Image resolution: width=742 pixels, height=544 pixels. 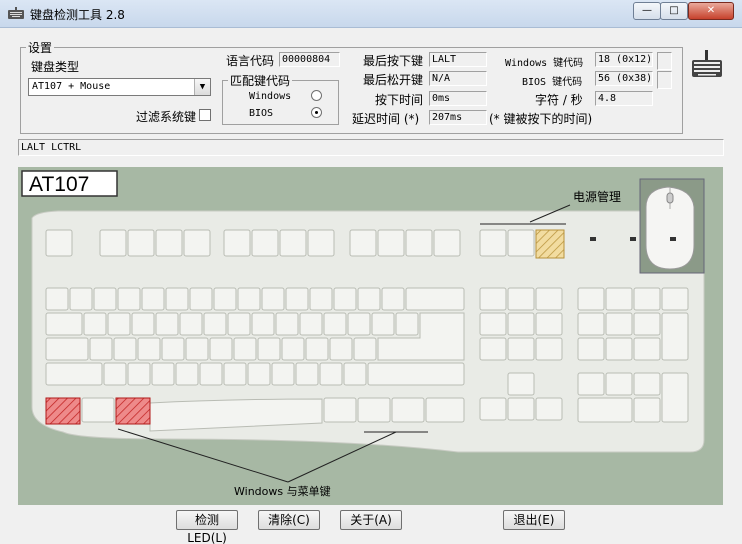 I want to click on down-time-label: 按下时间, so click(x=399, y=100).